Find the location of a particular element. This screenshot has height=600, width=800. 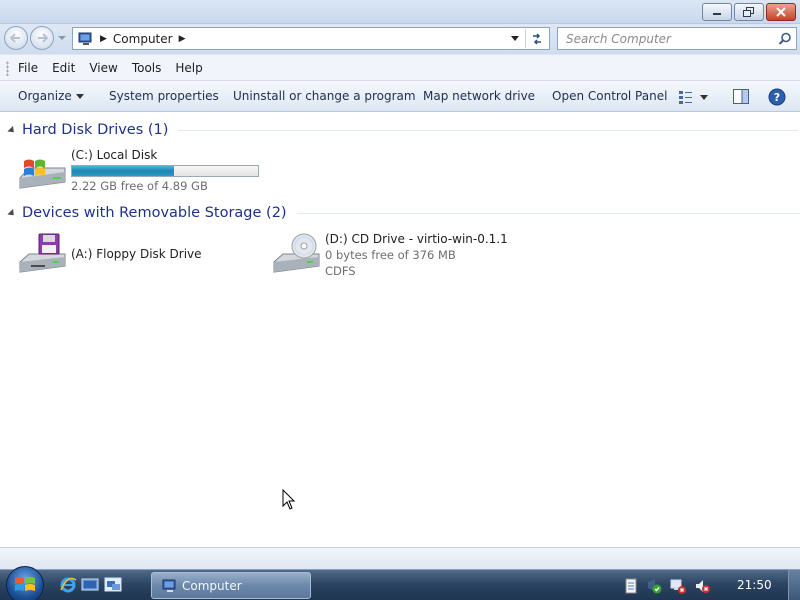

menu-view: View is located at coordinates (103, 68).